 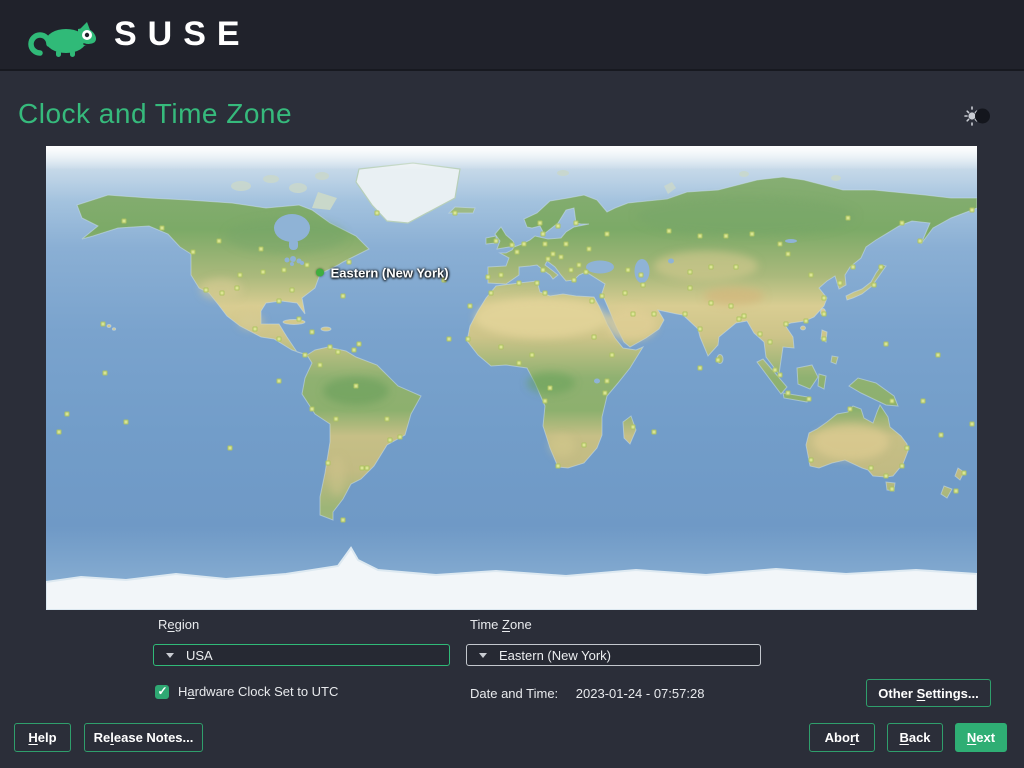 I want to click on help-button: Help, so click(x=42, y=737).